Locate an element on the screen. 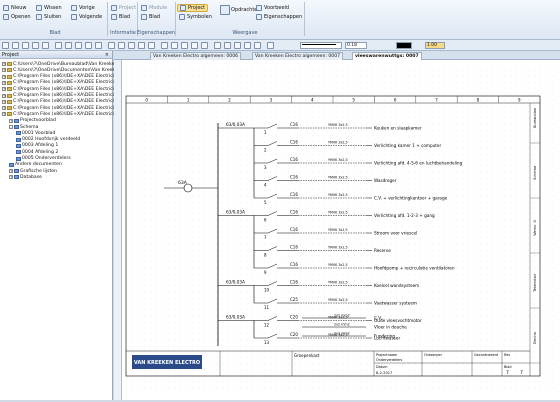 The width and height of the screenshot is (560, 402). grid-icon is located at coordinates (237, 45).